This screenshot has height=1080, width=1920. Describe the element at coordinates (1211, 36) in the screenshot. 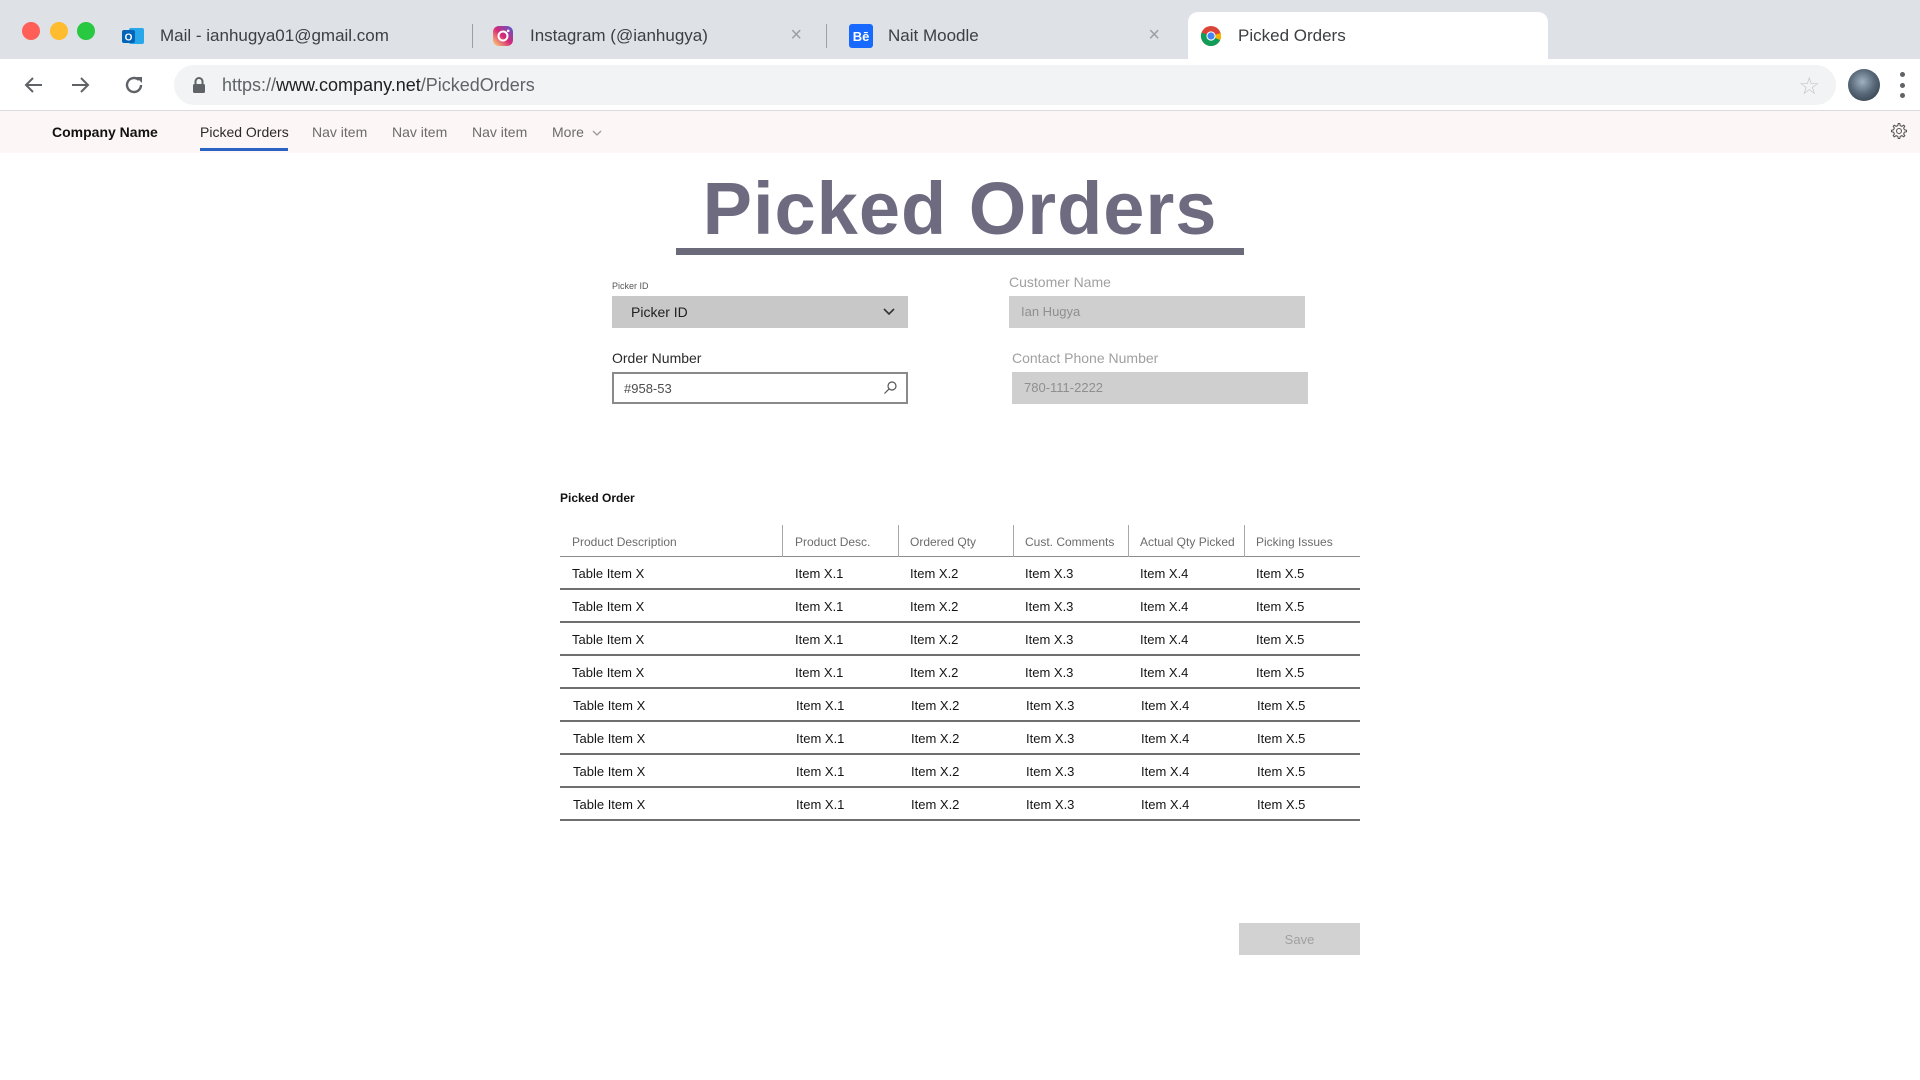

I see `chrome-icon` at that location.